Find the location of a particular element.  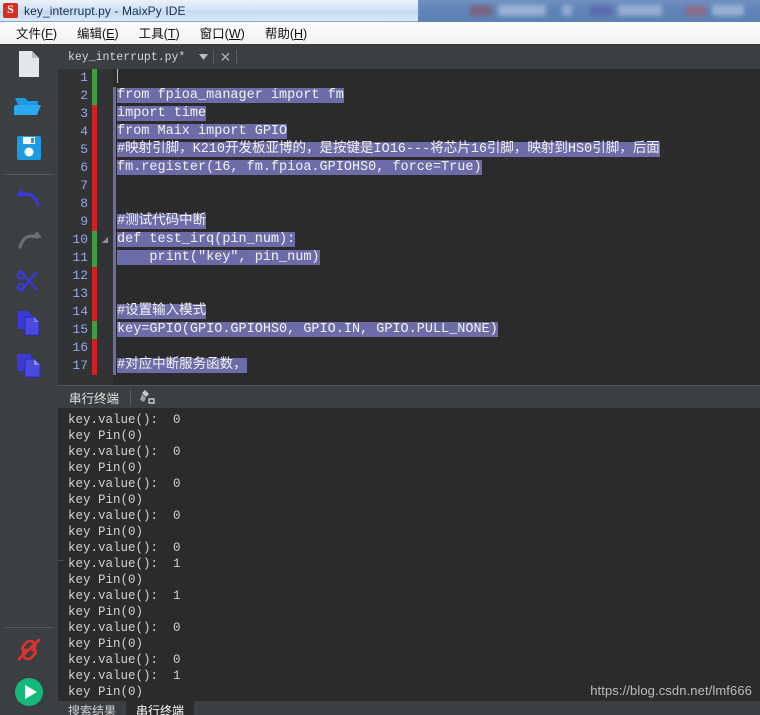

bottom-tab-serial-terminal: 串行终端 is located at coordinates (160, 708).